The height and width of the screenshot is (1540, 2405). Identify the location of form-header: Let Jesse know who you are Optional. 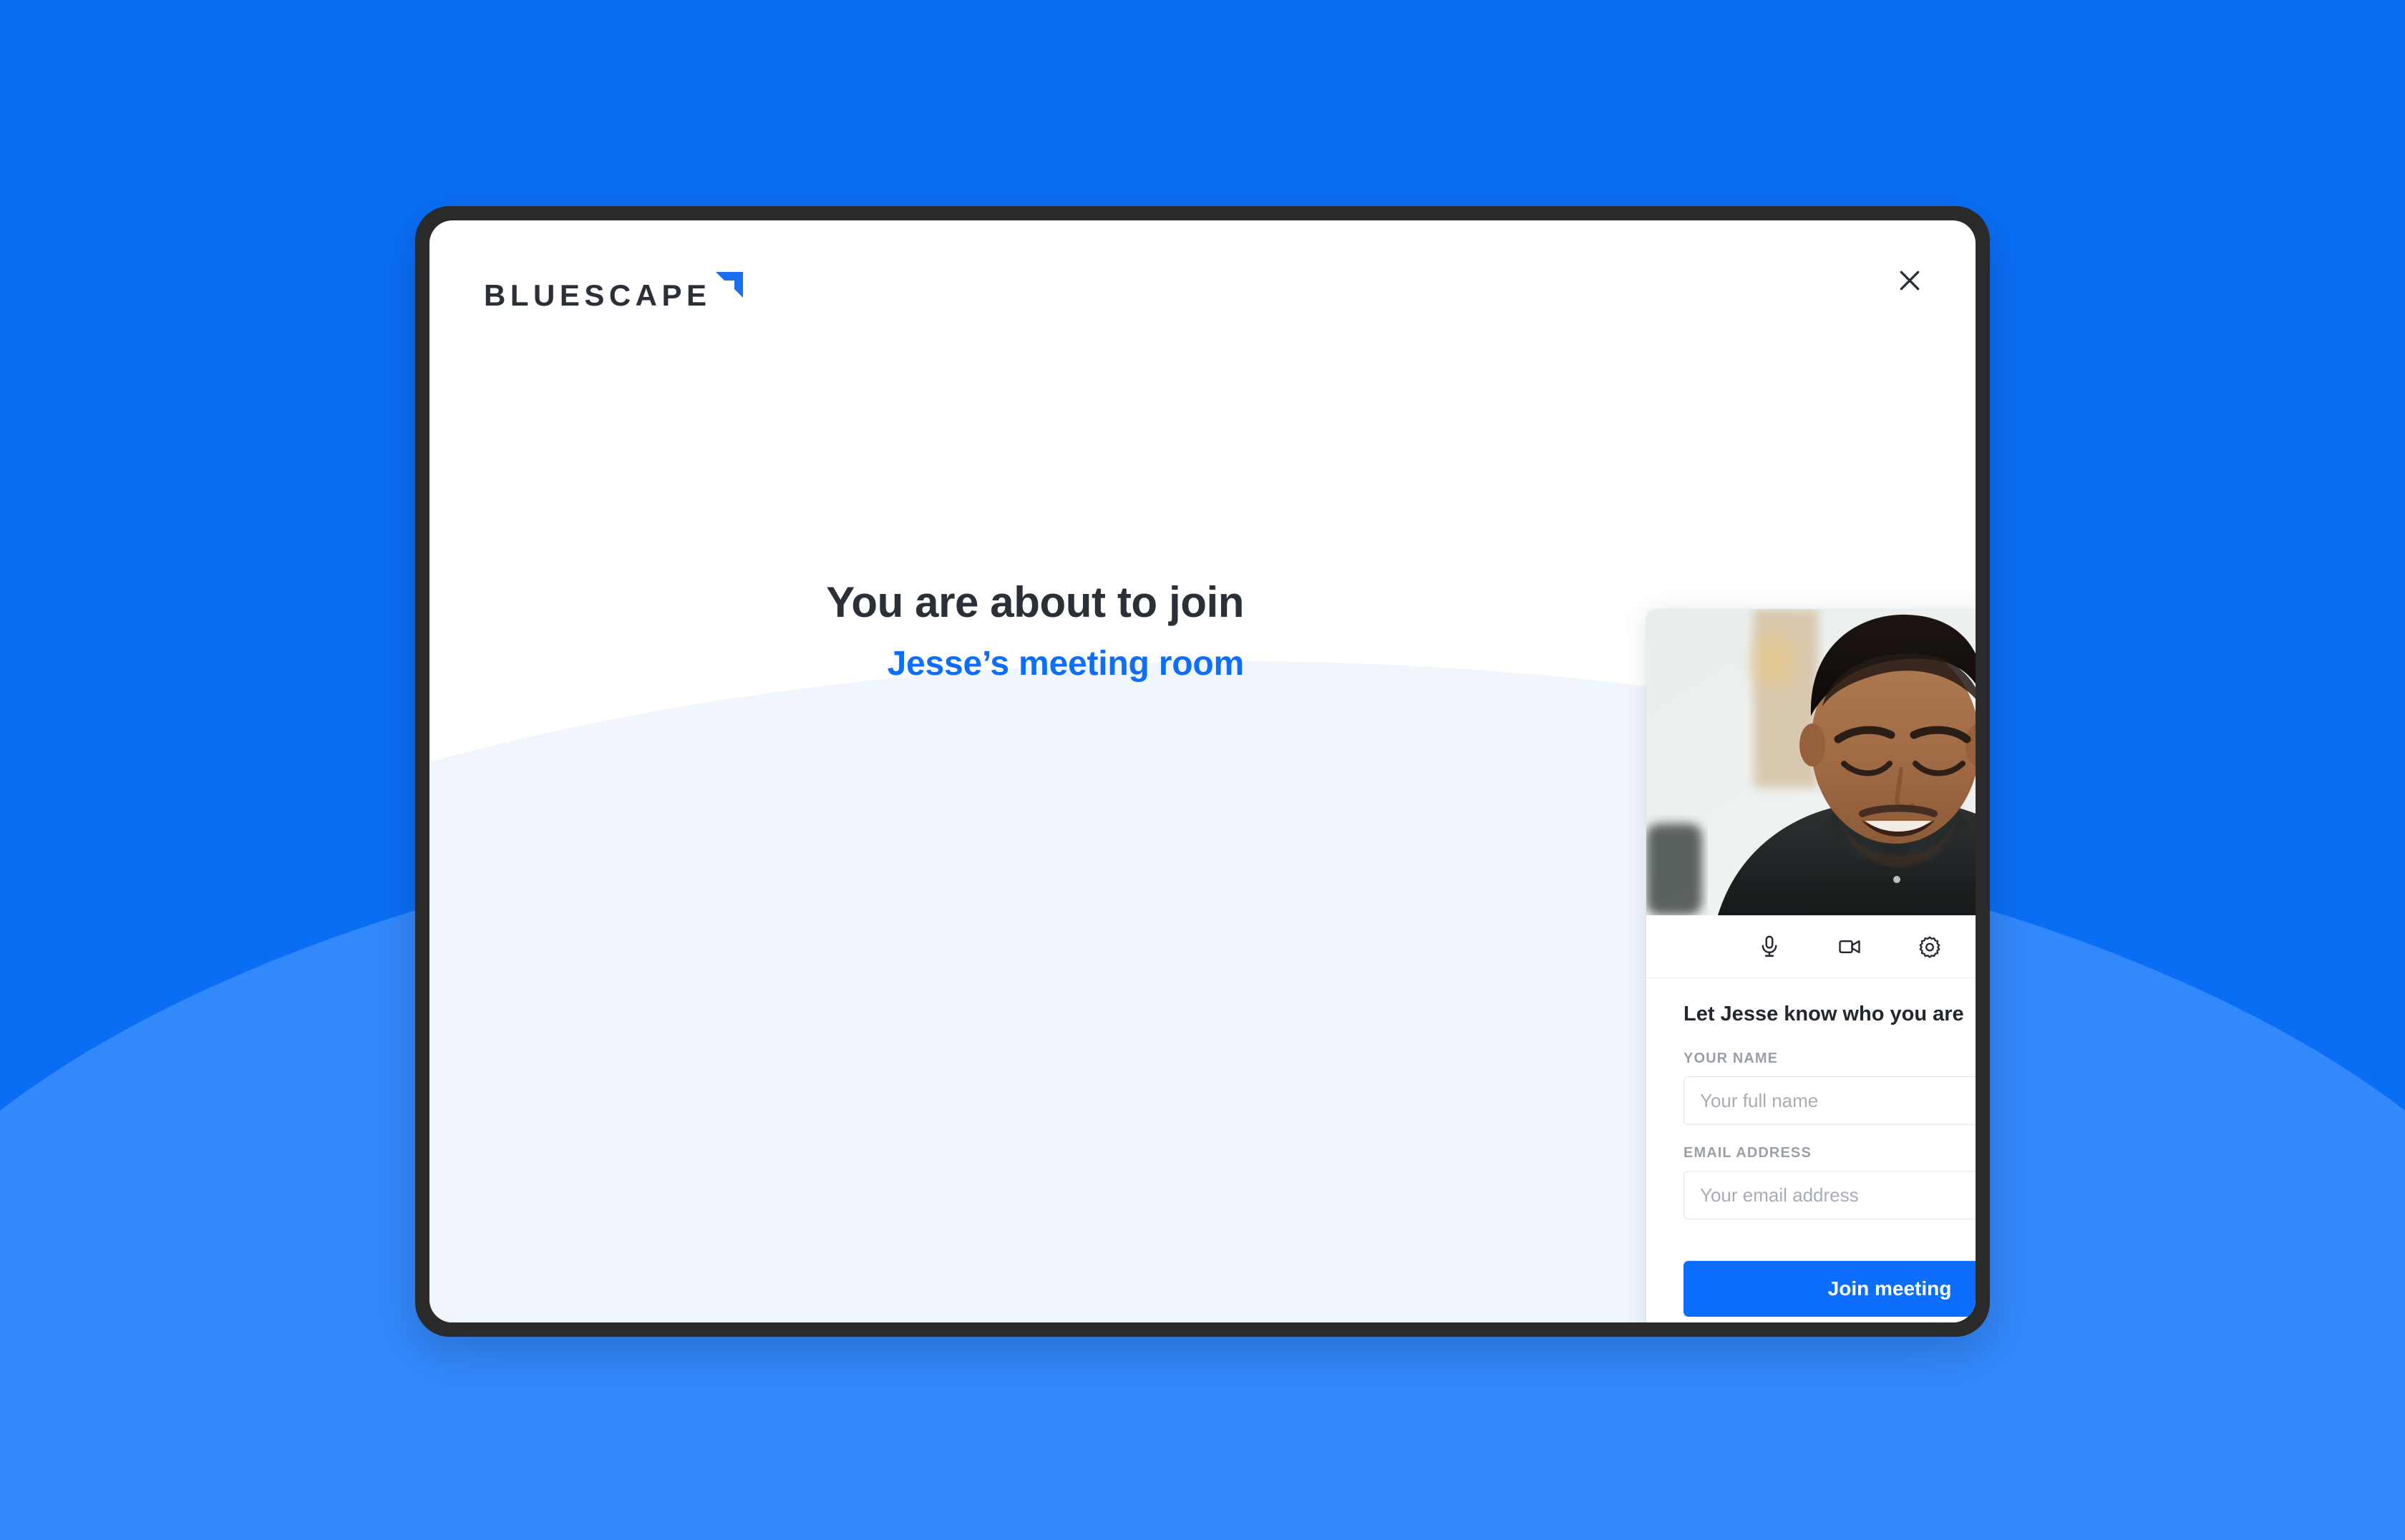
(1830, 1014).